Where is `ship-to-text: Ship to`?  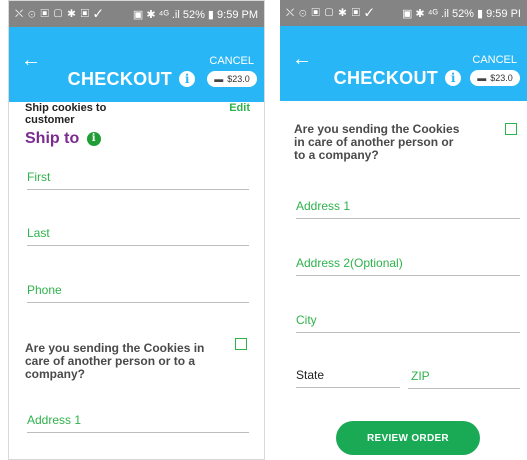
ship-to-text: Ship to is located at coordinates (52, 138).